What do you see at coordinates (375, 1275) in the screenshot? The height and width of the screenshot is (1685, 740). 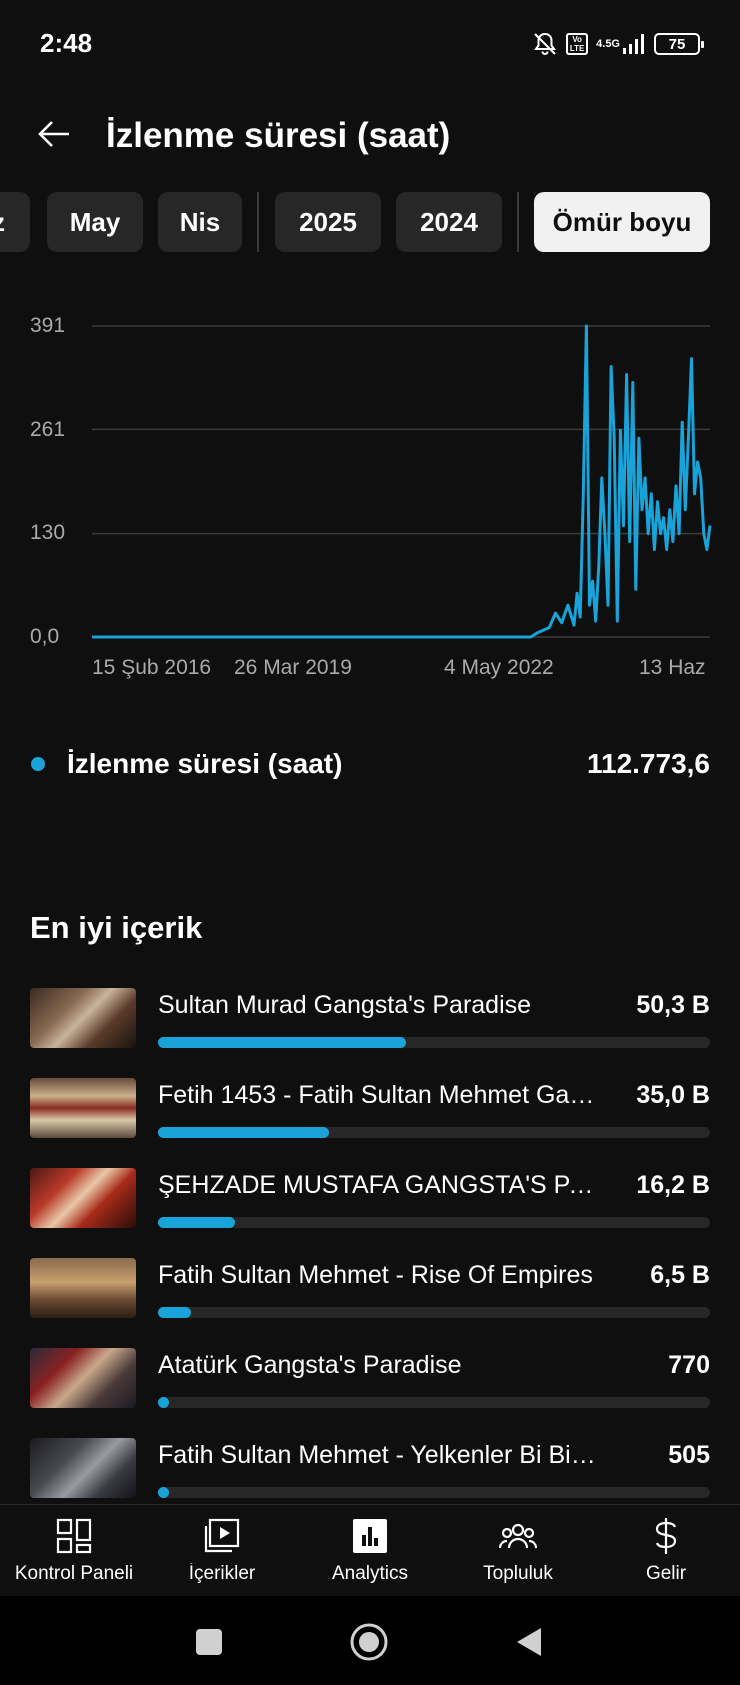 I see `video-title: Fatih Sultan Mehmet - Rise Of Empires` at bounding box center [375, 1275].